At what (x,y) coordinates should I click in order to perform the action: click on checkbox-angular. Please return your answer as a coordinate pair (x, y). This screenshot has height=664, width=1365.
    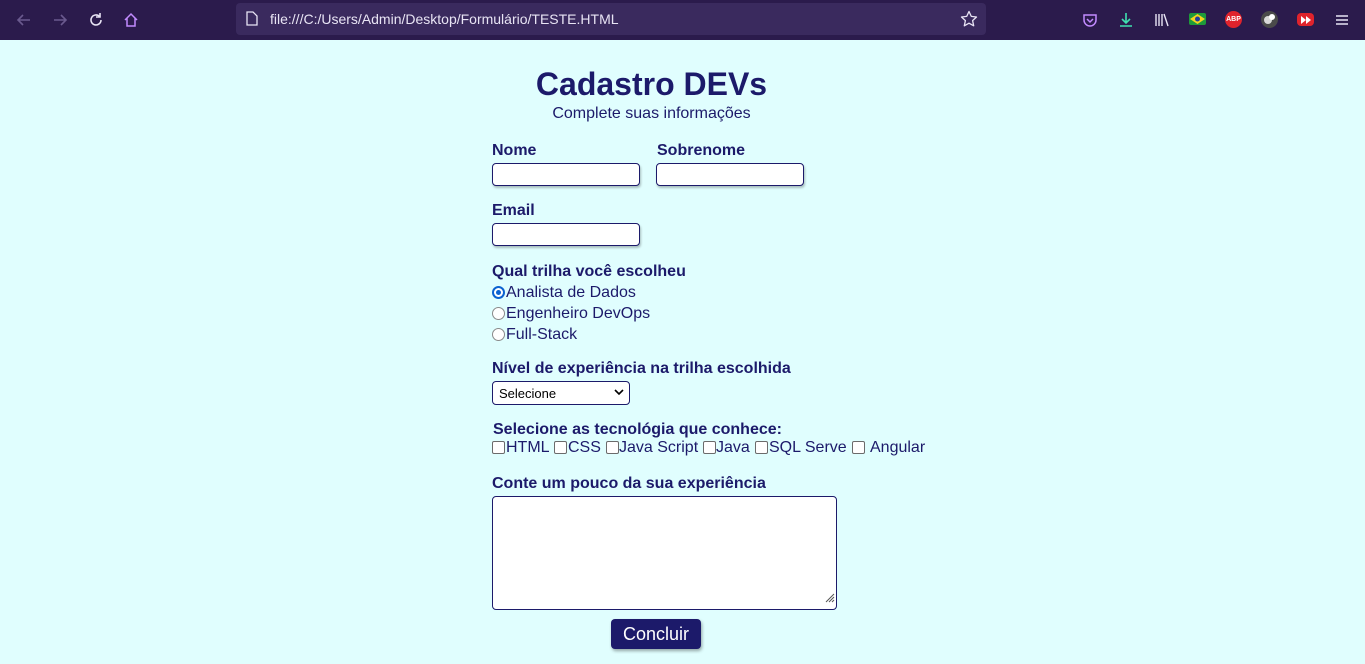
    Looking at the image, I should click on (858, 447).